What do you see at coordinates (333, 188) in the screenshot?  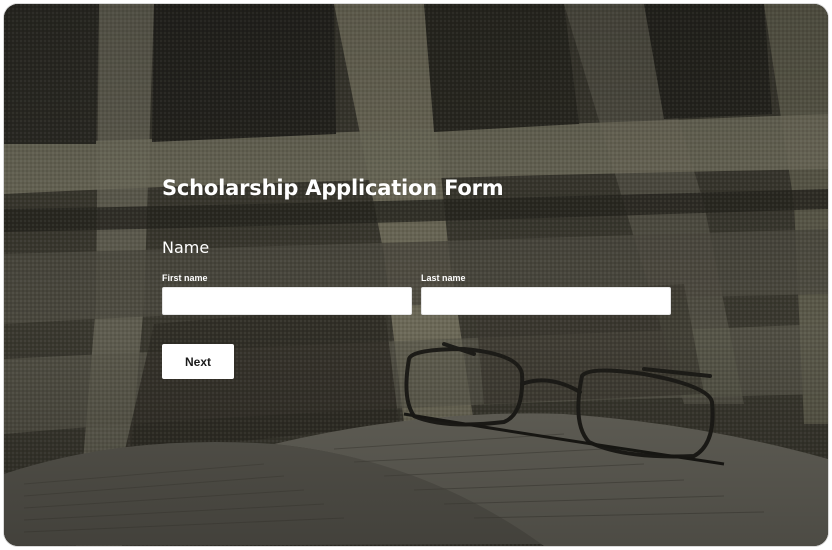 I see `form-title: Scholarship Application Form` at bounding box center [333, 188].